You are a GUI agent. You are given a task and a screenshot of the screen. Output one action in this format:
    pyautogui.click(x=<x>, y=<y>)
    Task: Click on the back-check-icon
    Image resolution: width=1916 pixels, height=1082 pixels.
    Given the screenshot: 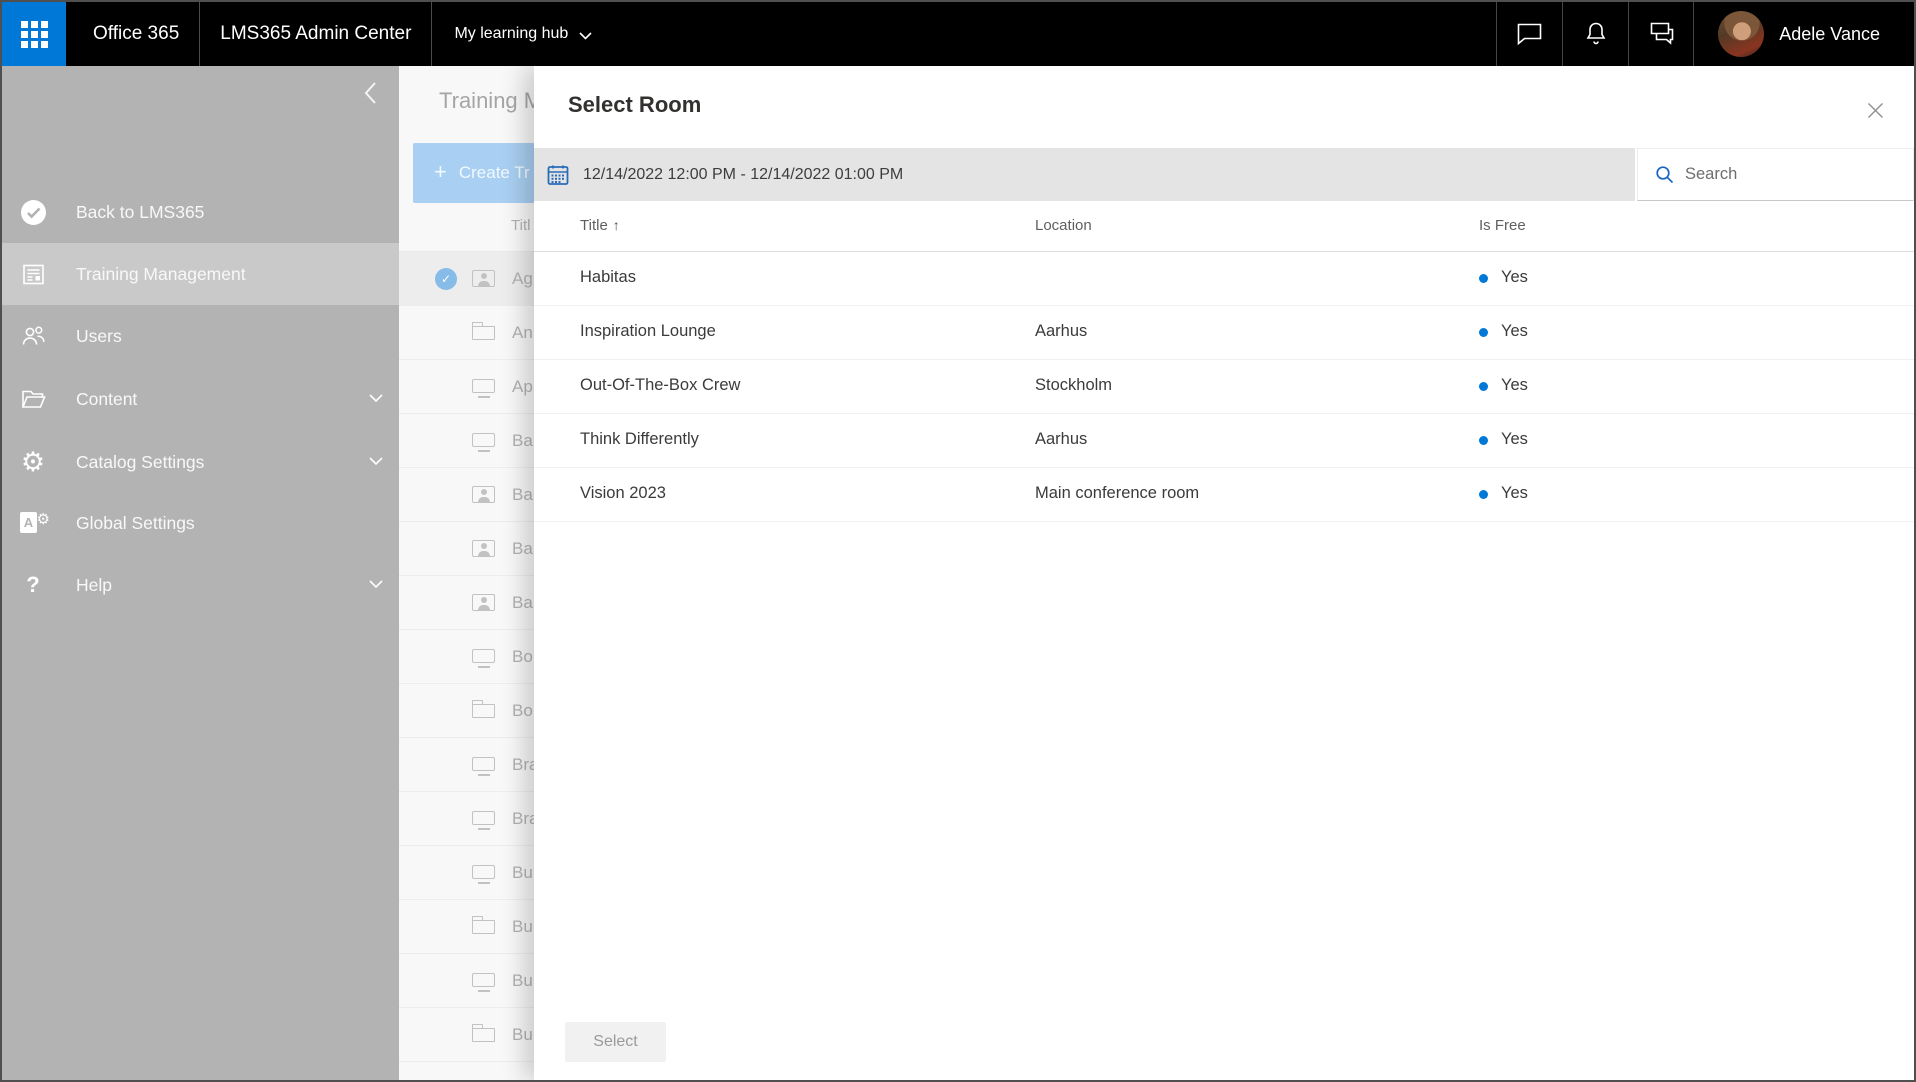 What is the action you would take?
    pyautogui.click(x=33, y=212)
    